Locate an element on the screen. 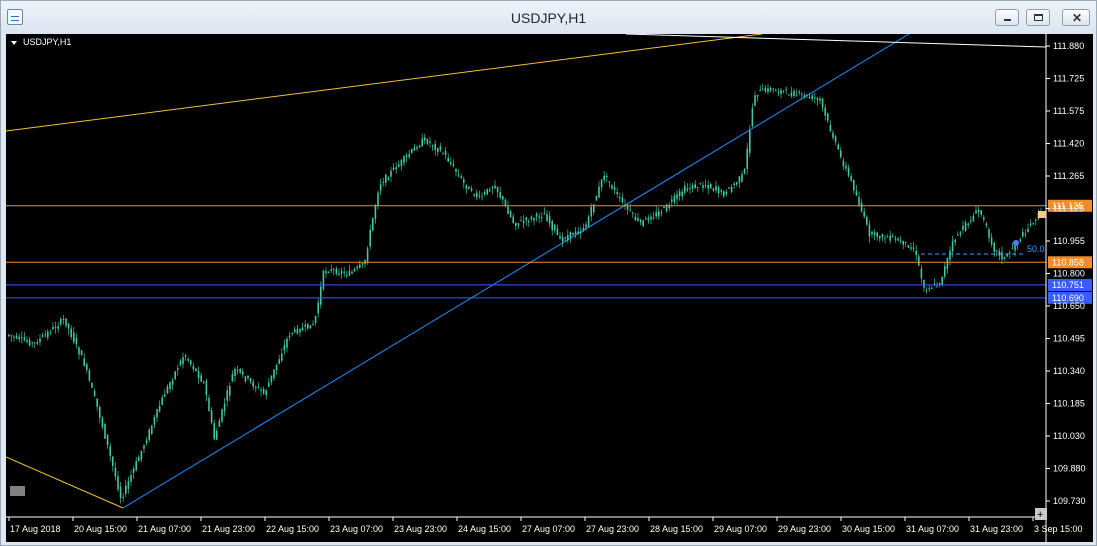 This screenshot has height=546, width=1097. channel-line-upper is located at coordinates (384, 83).